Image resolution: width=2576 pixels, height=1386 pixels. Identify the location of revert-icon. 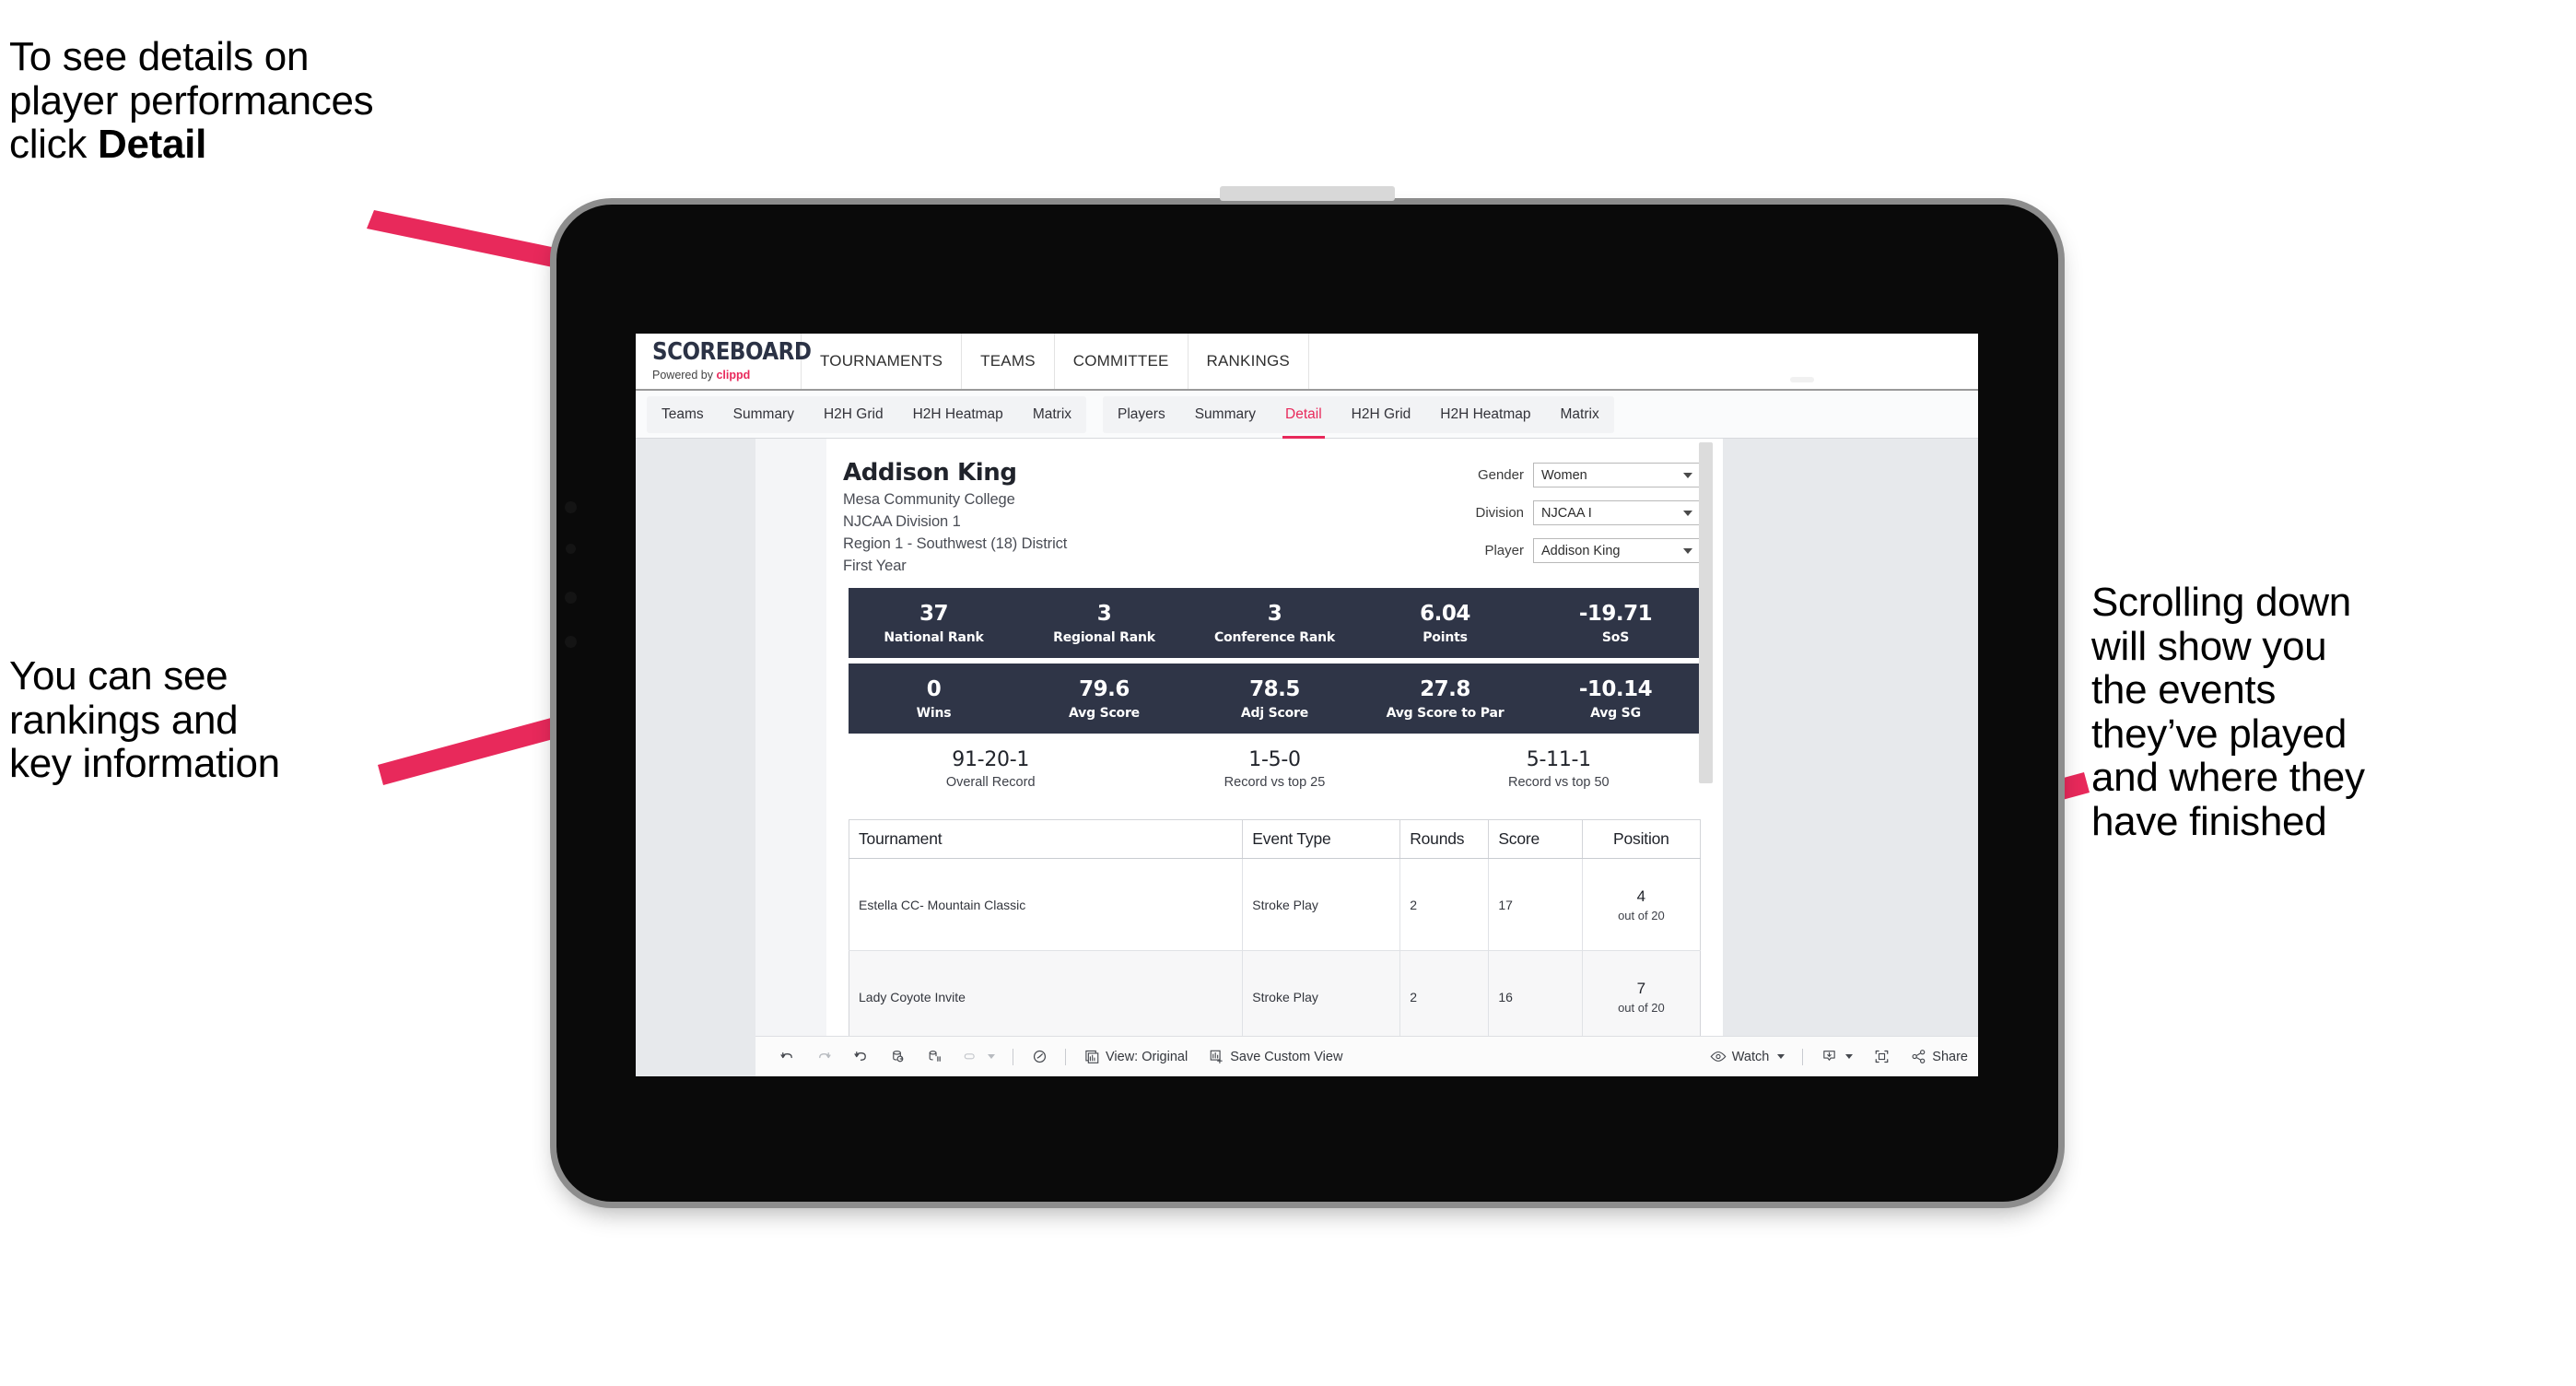
(860, 1057).